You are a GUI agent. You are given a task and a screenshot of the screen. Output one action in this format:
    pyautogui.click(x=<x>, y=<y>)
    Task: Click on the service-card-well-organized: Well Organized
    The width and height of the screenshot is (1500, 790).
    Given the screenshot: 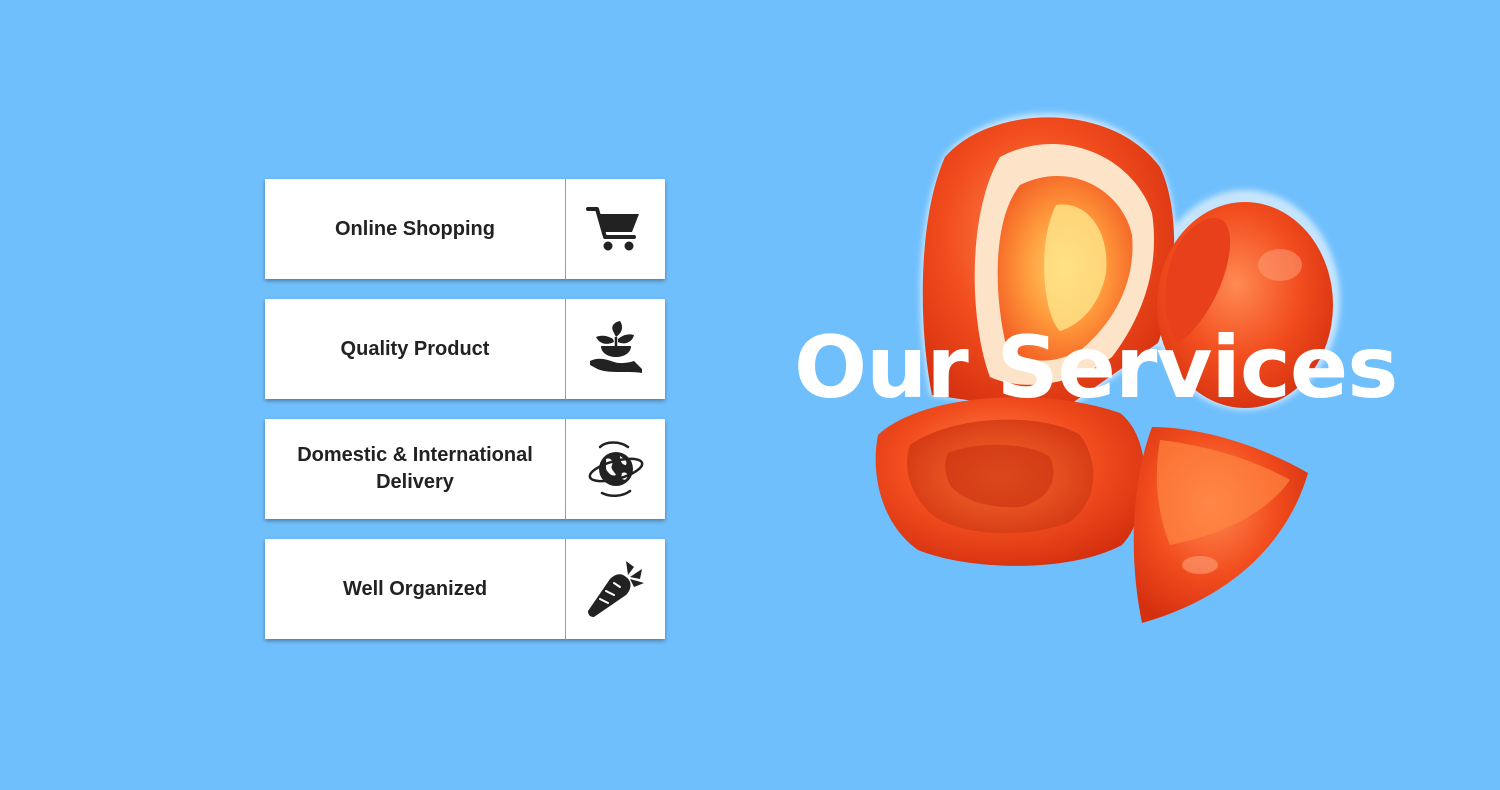 What is the action you would take?
    pyautogui.click(x=465, y=589)
    